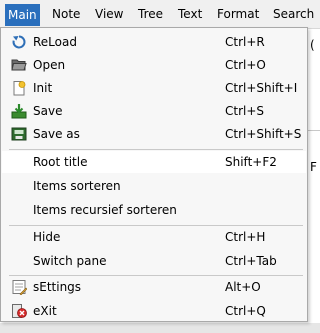 This screenshot has width=320, height=333. Describe the element at coordinates (19, 134) in the screenshot. I see `save-as-icon` at that location.